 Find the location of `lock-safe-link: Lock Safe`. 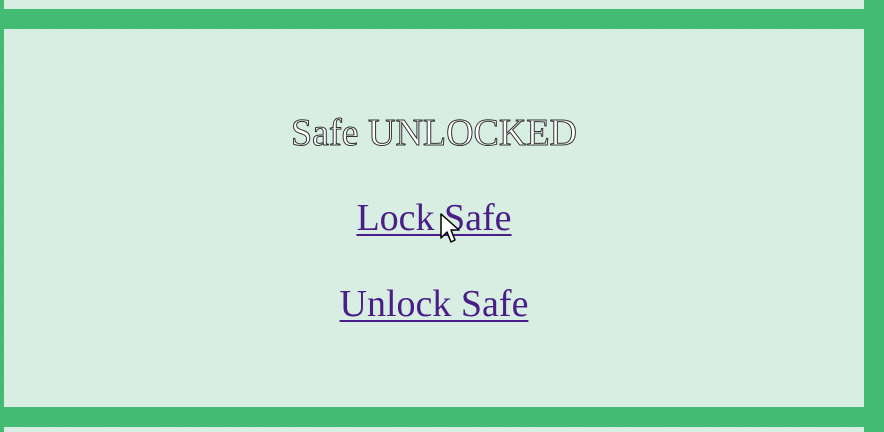

lock-safe-link: Lock Safe is located at coordinates (434, 218).